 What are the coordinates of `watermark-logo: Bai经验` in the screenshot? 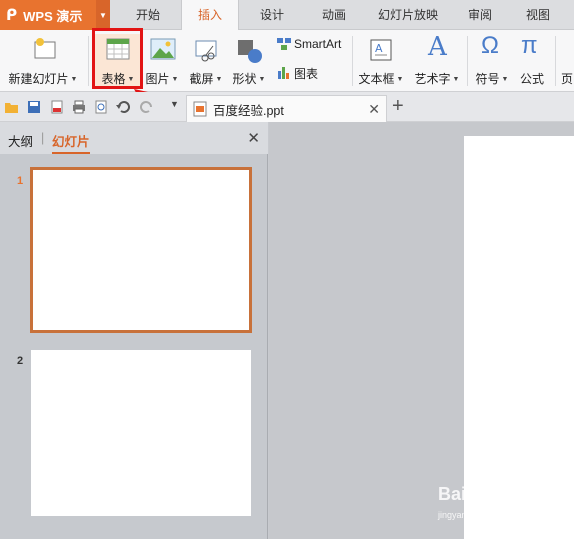 It's located at (470, 494).